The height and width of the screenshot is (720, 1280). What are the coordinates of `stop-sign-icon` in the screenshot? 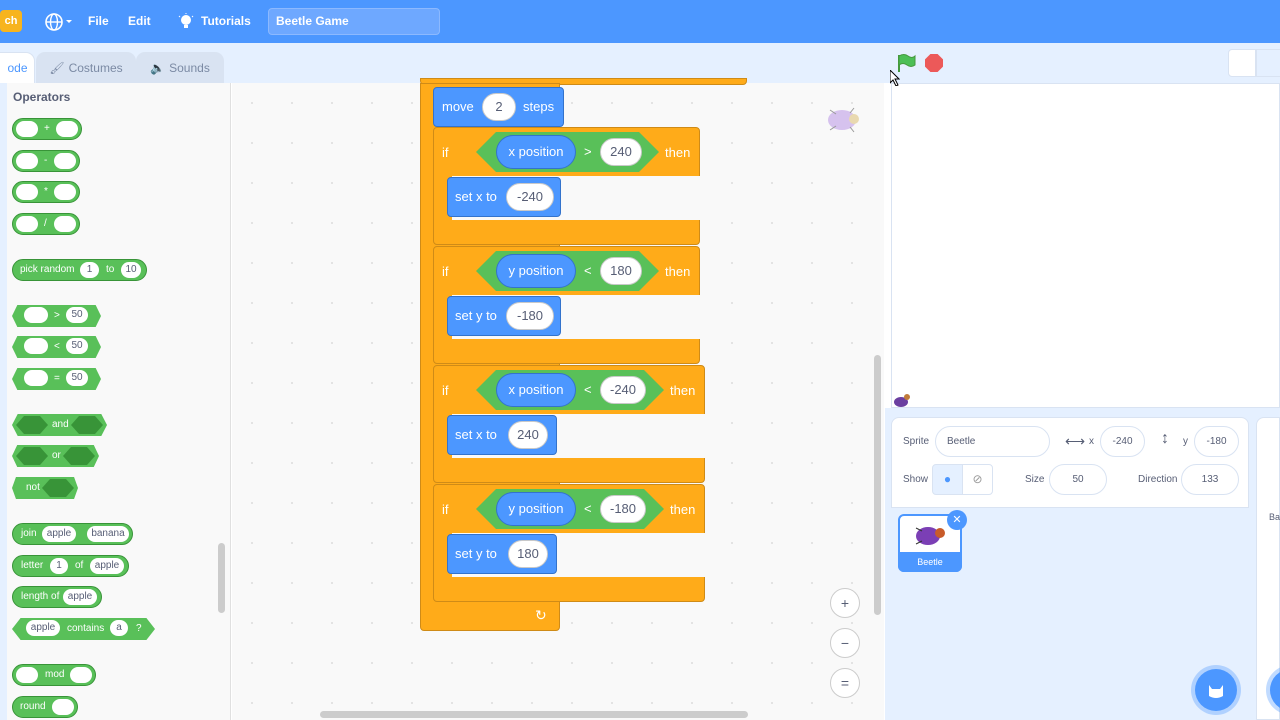 It's located at (934, 63).